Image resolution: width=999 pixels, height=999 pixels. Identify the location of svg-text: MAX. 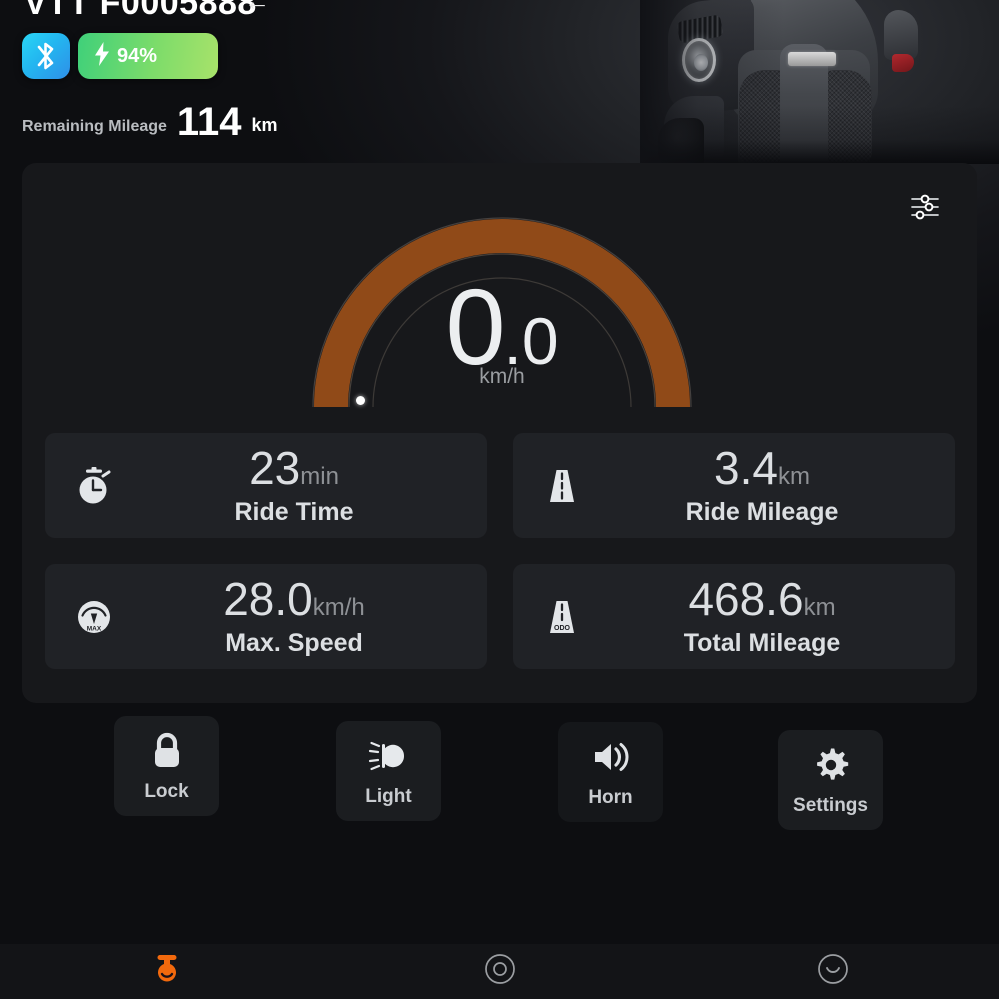
(94, 628).